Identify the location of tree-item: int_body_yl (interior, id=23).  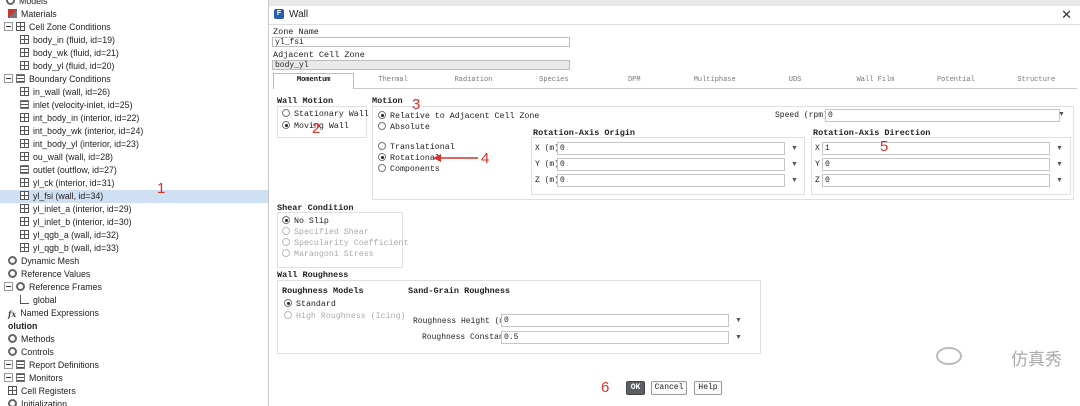
(134, 144).